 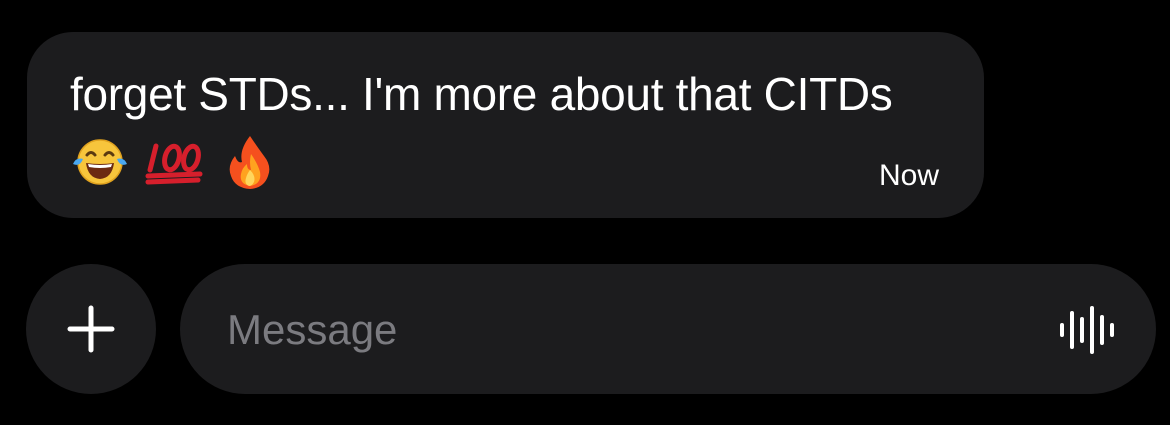 I want to click on message-timestamp: Now, so click(x=908, y=175).